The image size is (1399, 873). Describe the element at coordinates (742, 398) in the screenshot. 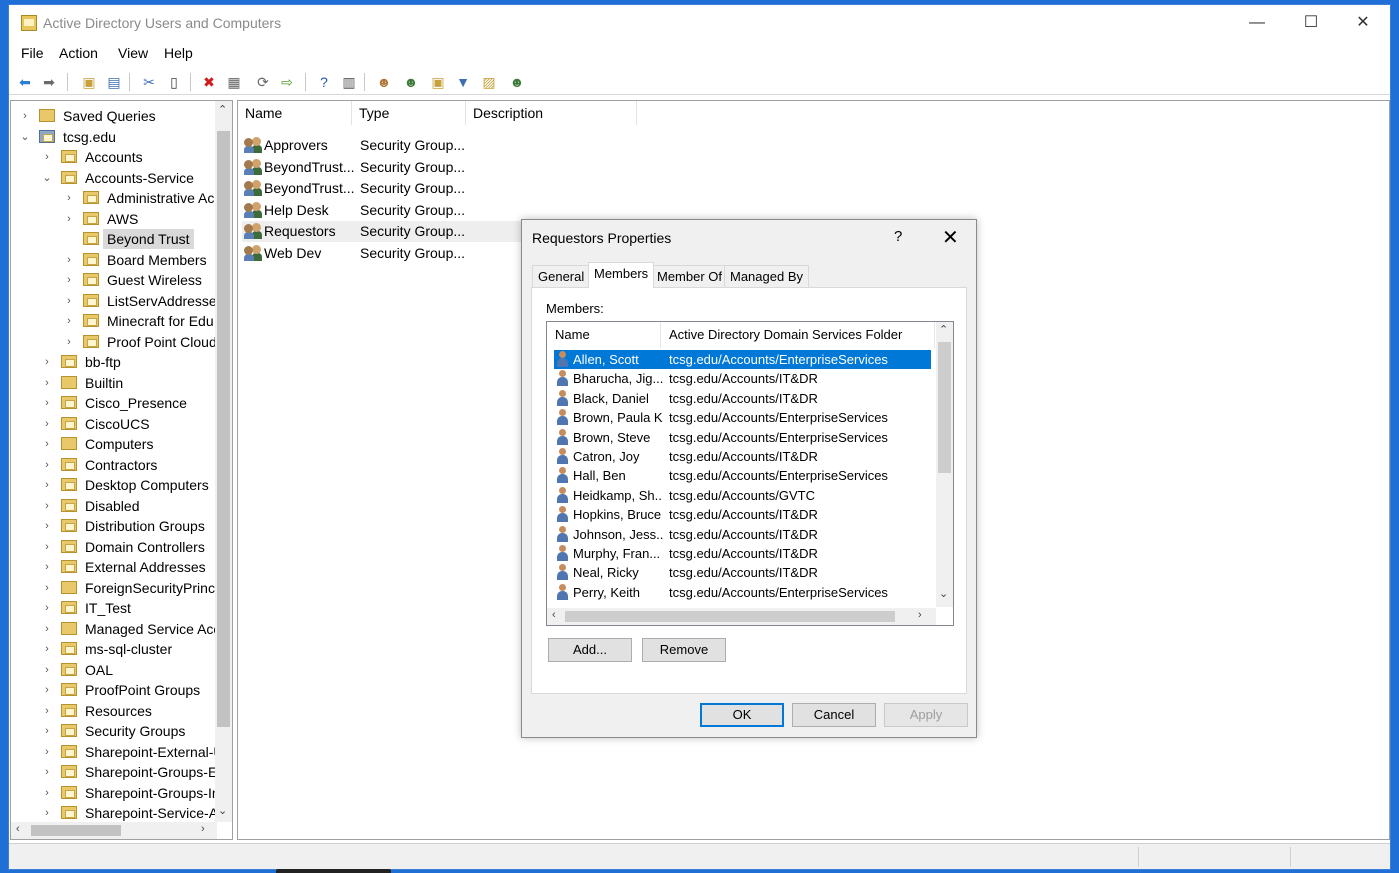

I see `member-row: Black, Daniel tcsg.edu/Accounts/IT&DR` at that location.